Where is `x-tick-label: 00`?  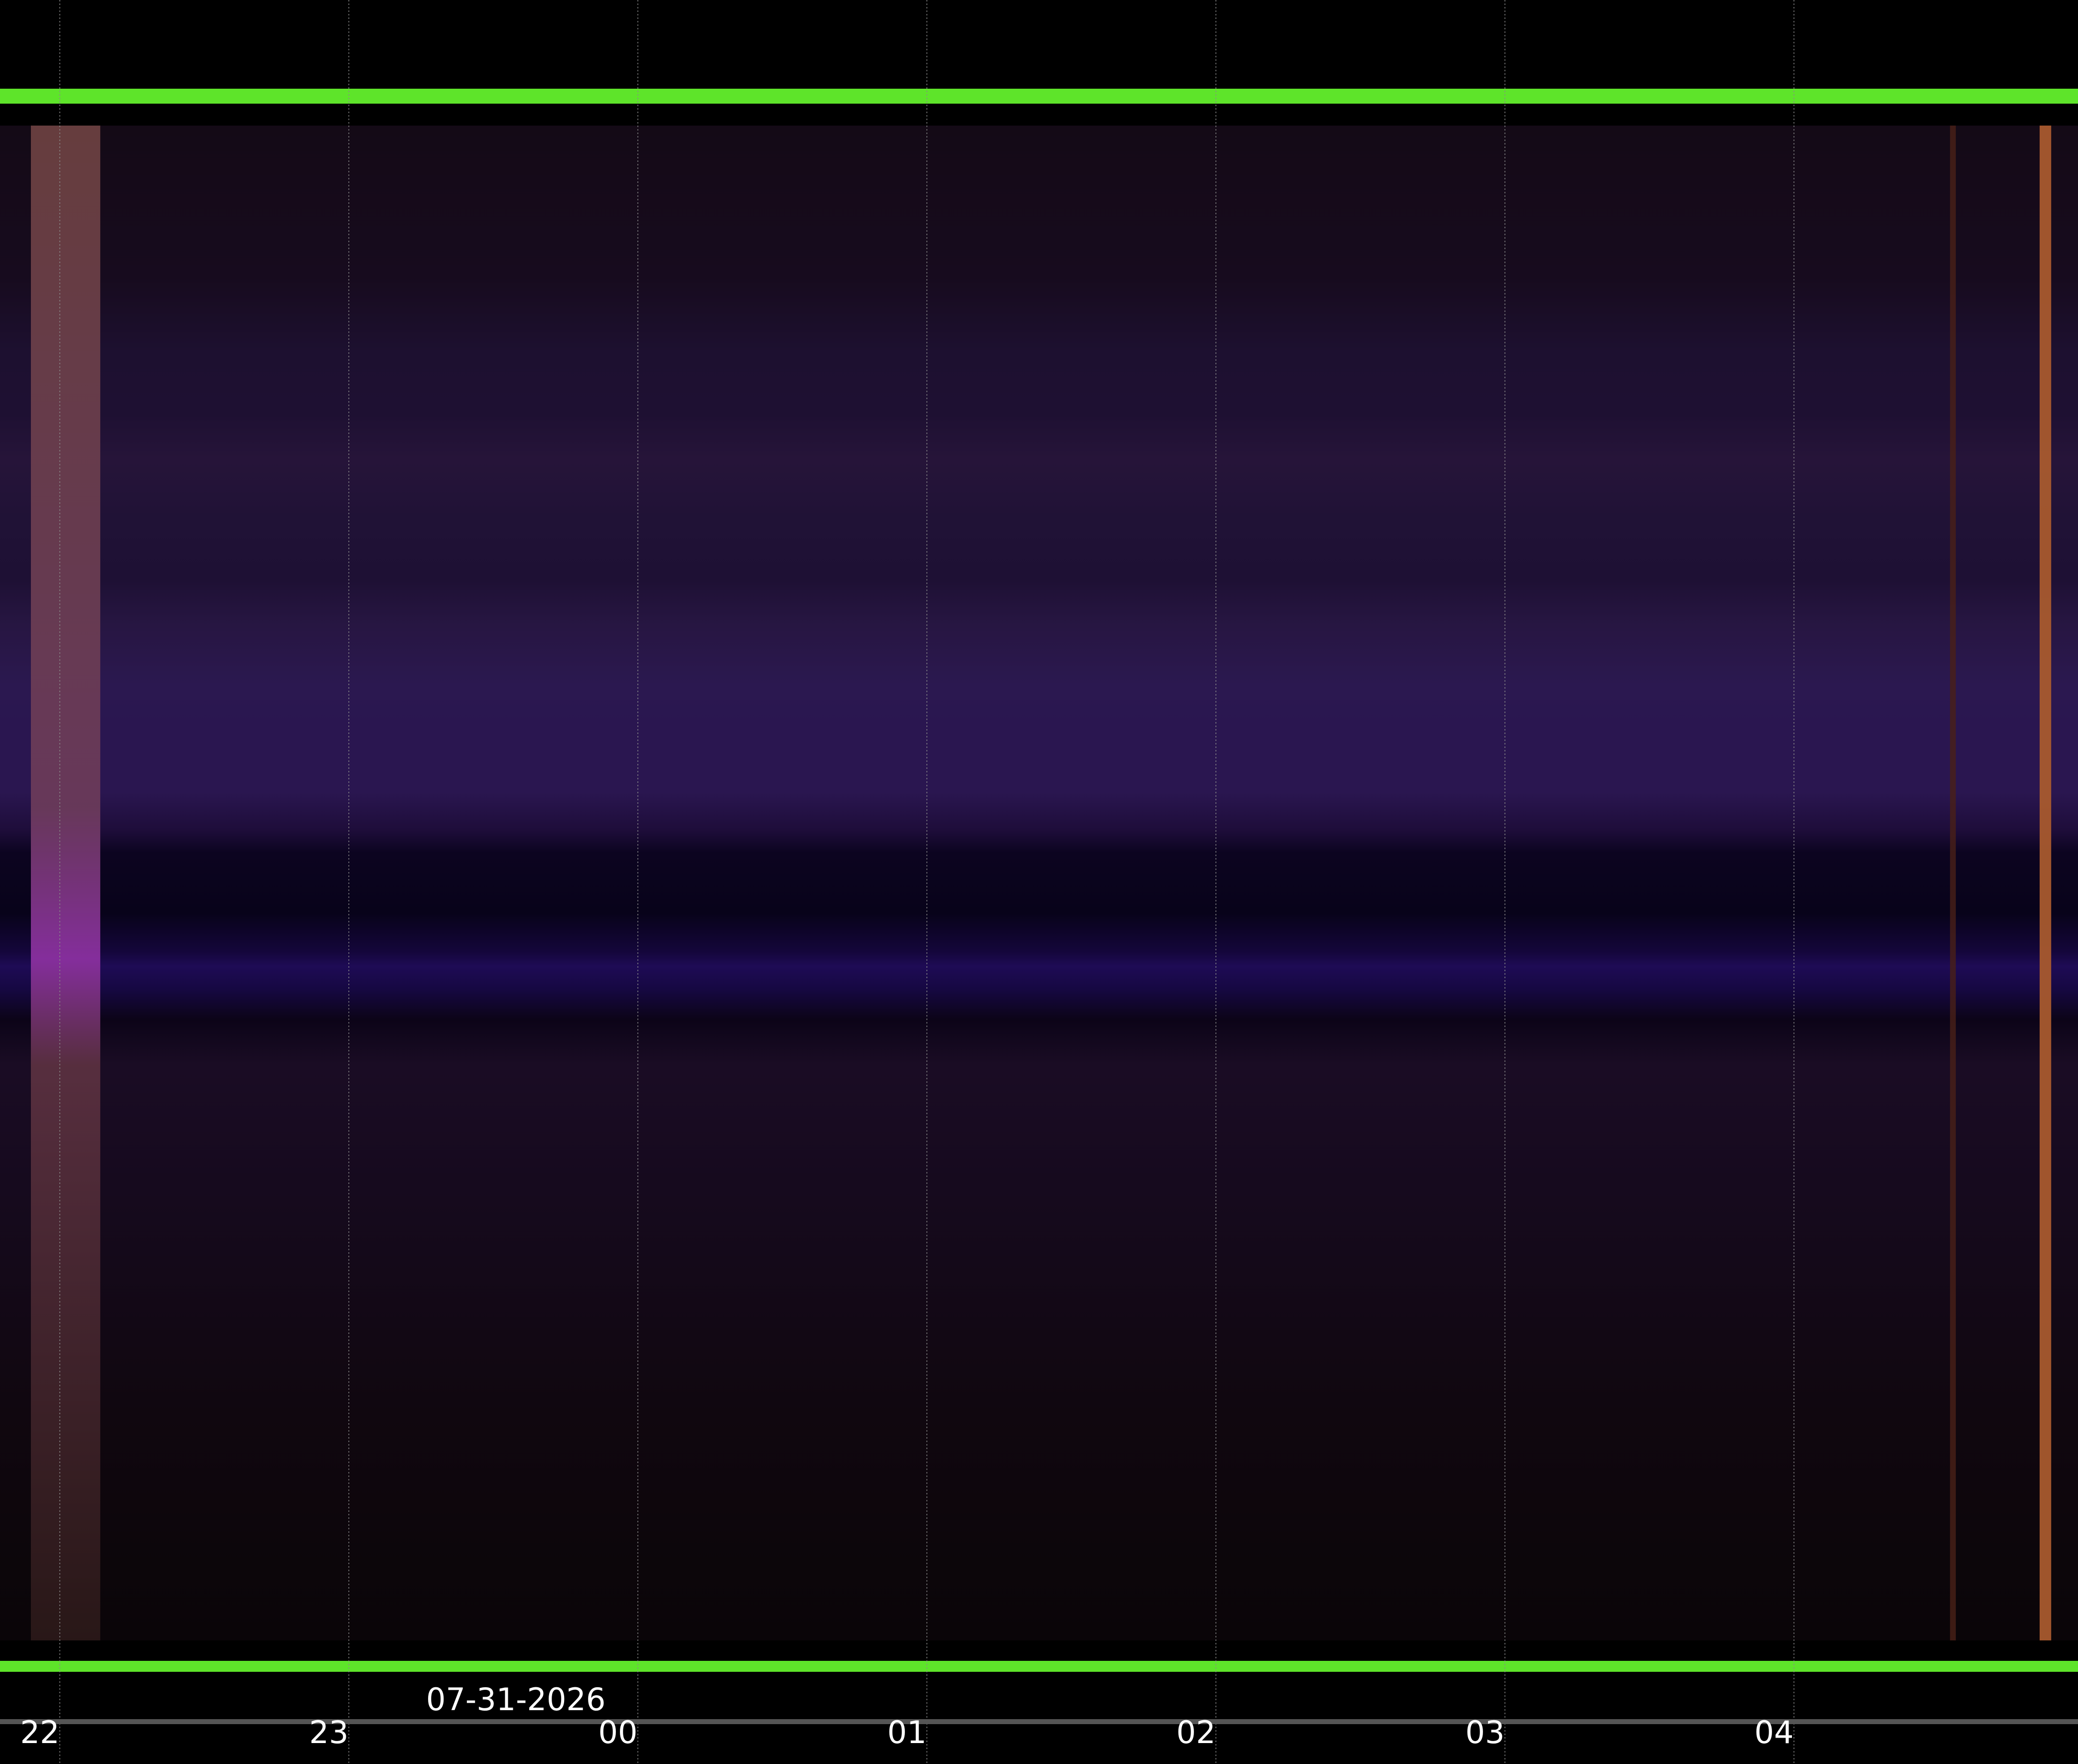
x-tick-label: 00 is located at coordinates (618, 1732).